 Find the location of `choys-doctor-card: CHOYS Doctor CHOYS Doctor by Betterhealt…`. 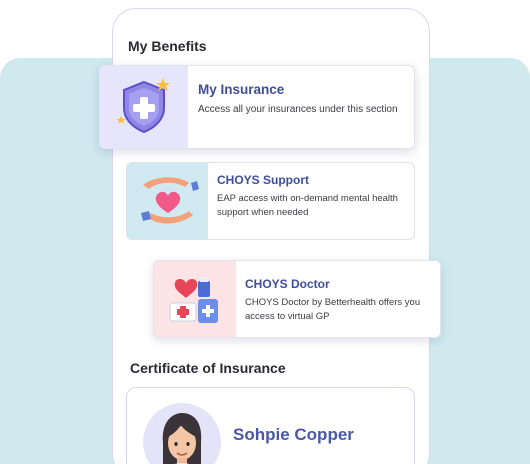

choys-doctor-card: CHOYS Doctor CHOYS Doctor by Betterhealt… is located at coordinates (297, 299).